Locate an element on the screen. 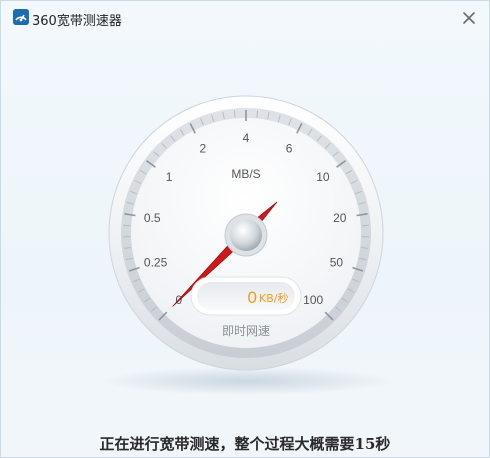 The width and height of the screenshot is (490, 458). speed-value: 0 is located at coordinates (252, 297).